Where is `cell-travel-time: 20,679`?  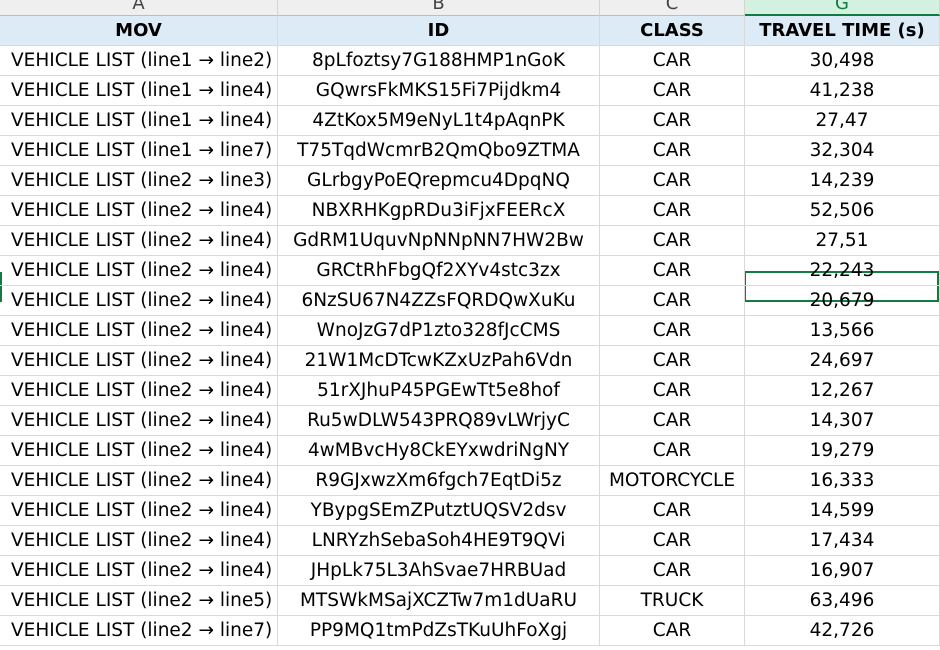
cell-travel-time: 20,679 is located at coordinates (842, 301).